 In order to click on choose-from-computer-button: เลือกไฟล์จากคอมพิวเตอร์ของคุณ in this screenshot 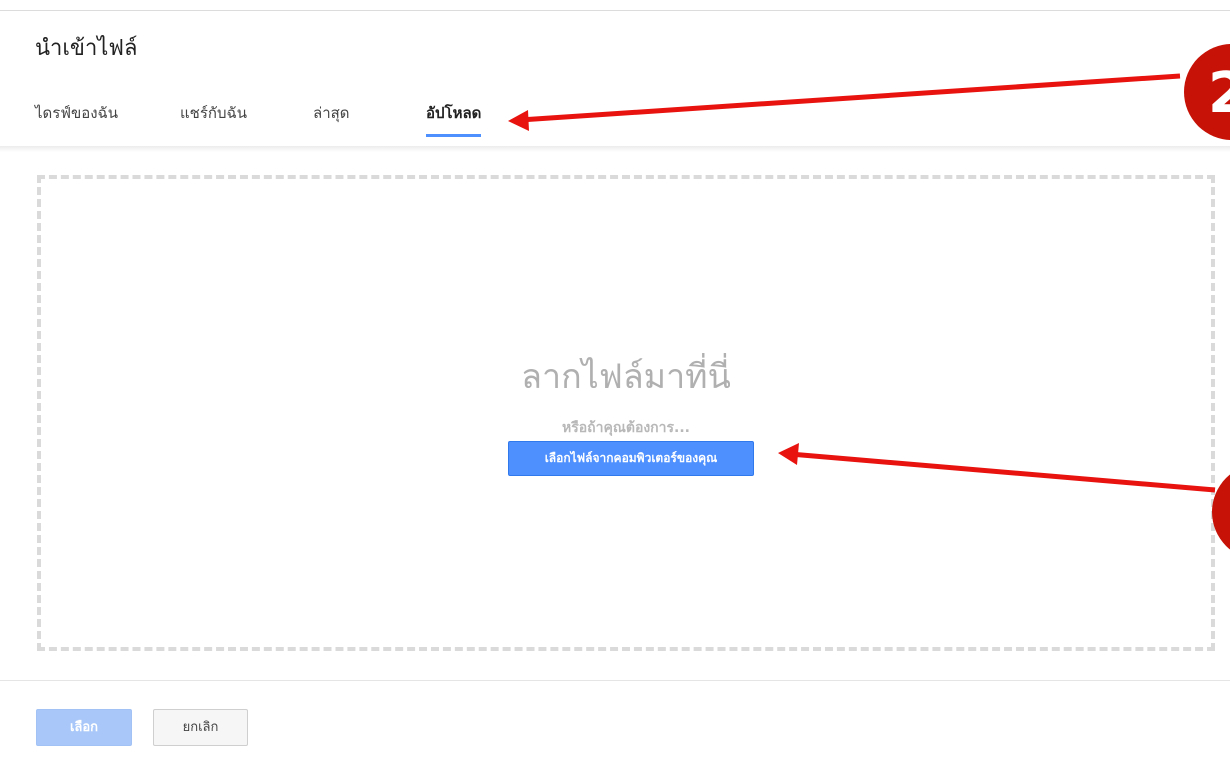, I will do `click(631, 458)`.